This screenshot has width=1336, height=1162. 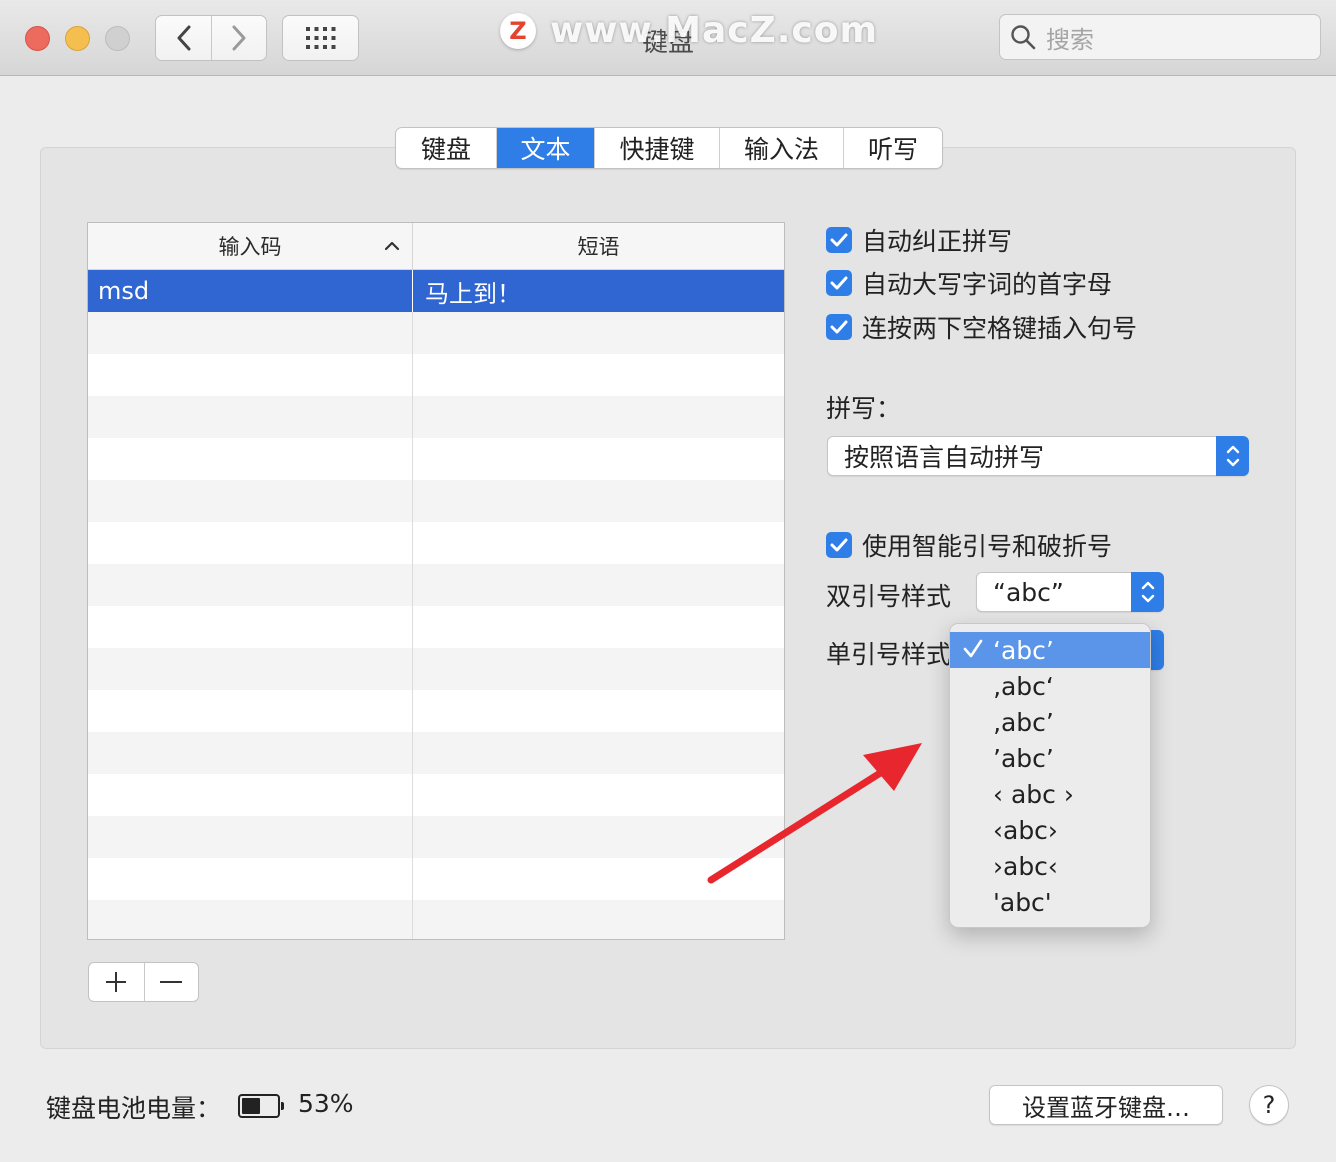 I want to click on battery-icon, so click(x=261, y=1106).